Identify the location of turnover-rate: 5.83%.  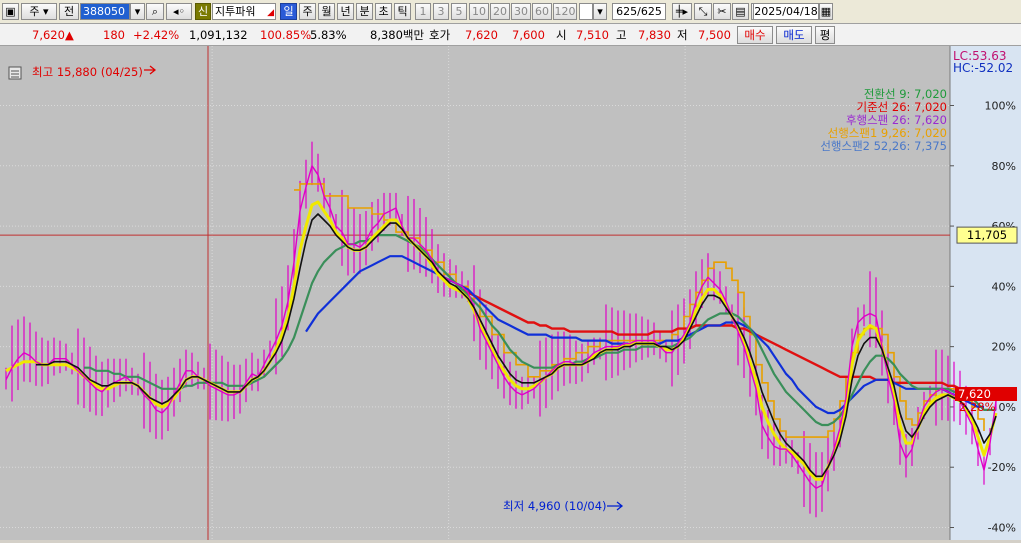
(328, 35).